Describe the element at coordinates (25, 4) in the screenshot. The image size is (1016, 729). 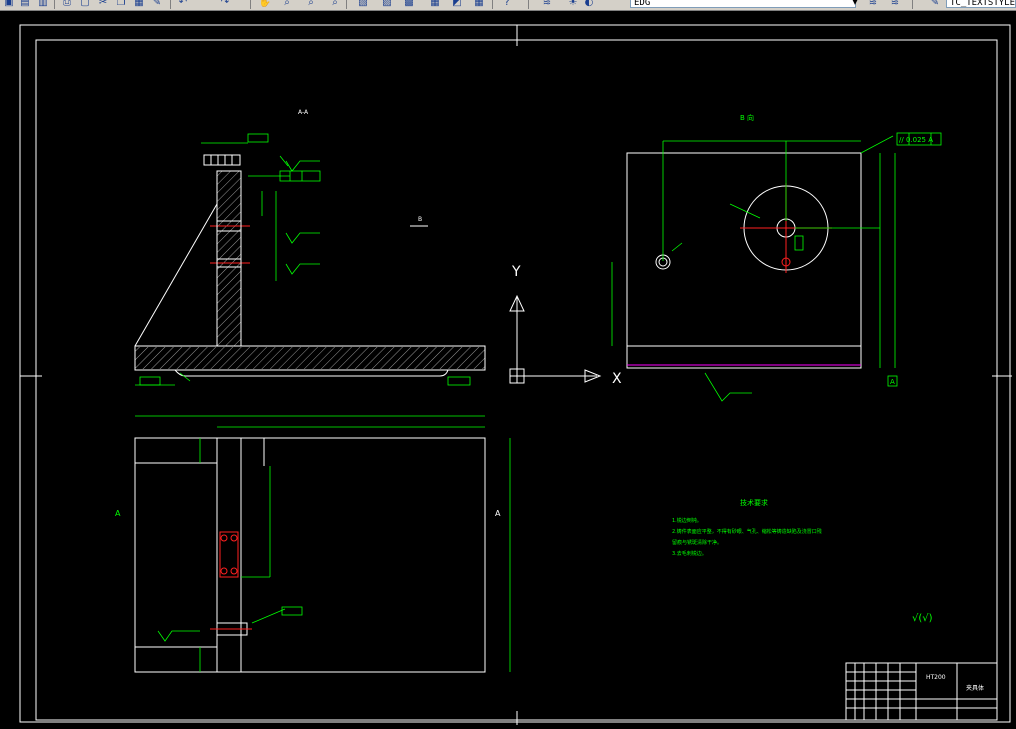
I see `open-icon: ▤` at that location.